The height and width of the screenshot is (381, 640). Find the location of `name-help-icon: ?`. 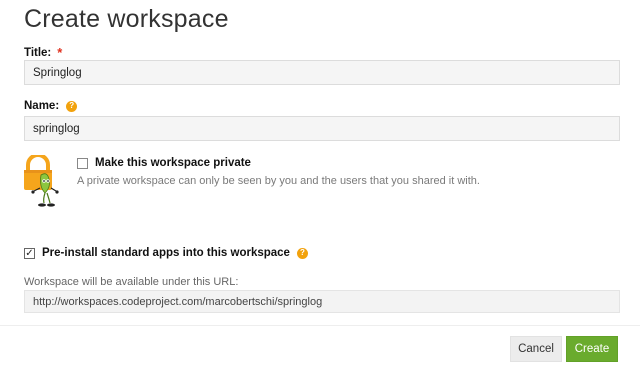

name-help-icon: ? is located at coordinates (72, 106).